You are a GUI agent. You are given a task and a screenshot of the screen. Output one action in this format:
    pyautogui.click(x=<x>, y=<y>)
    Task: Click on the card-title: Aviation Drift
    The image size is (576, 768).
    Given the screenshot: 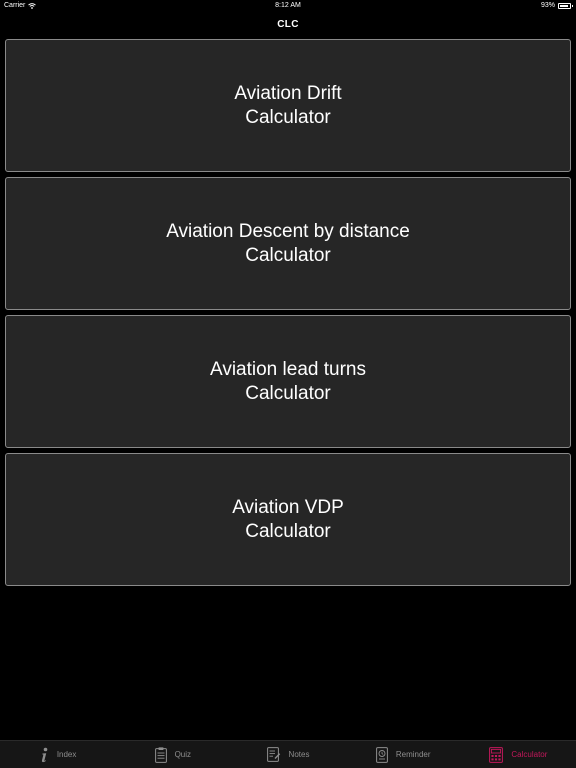 What is the action you would take?
    pyautogui.click(x=288, y=93)
    